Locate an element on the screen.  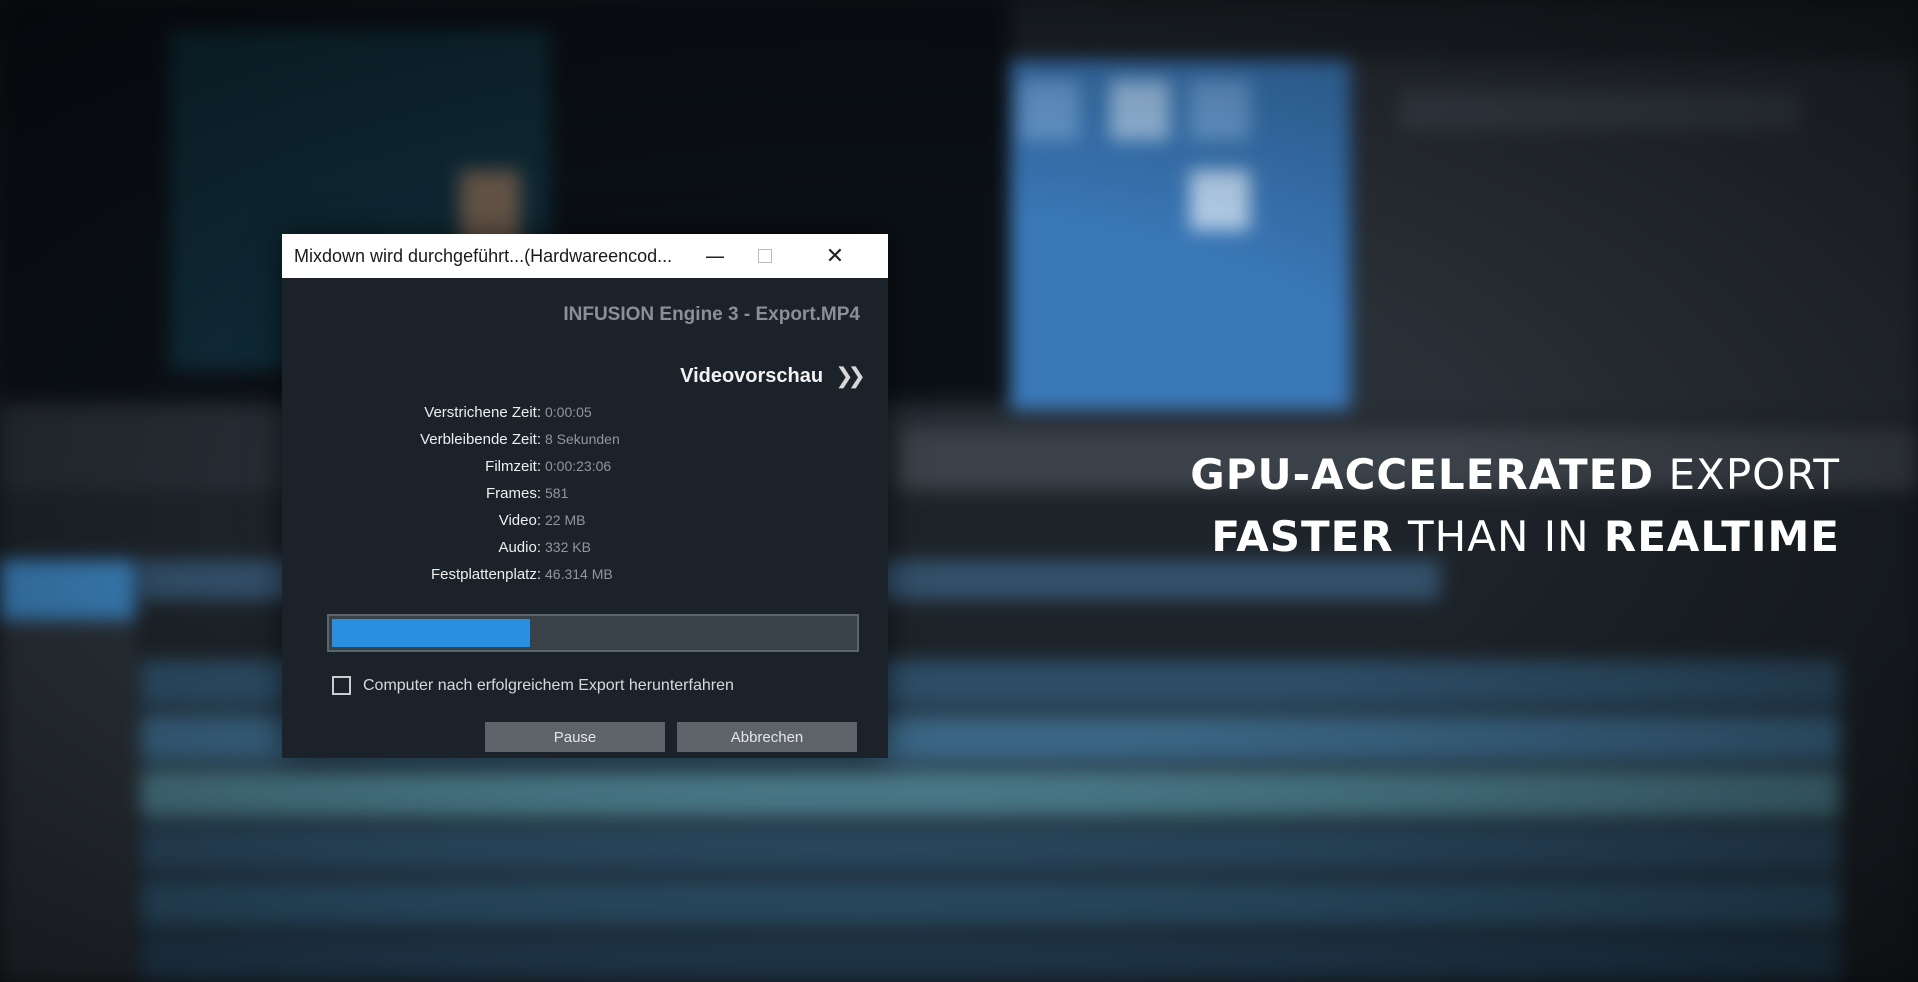
double-chevron-right-icon: ❯❯ is located at coordinates (850, 376).